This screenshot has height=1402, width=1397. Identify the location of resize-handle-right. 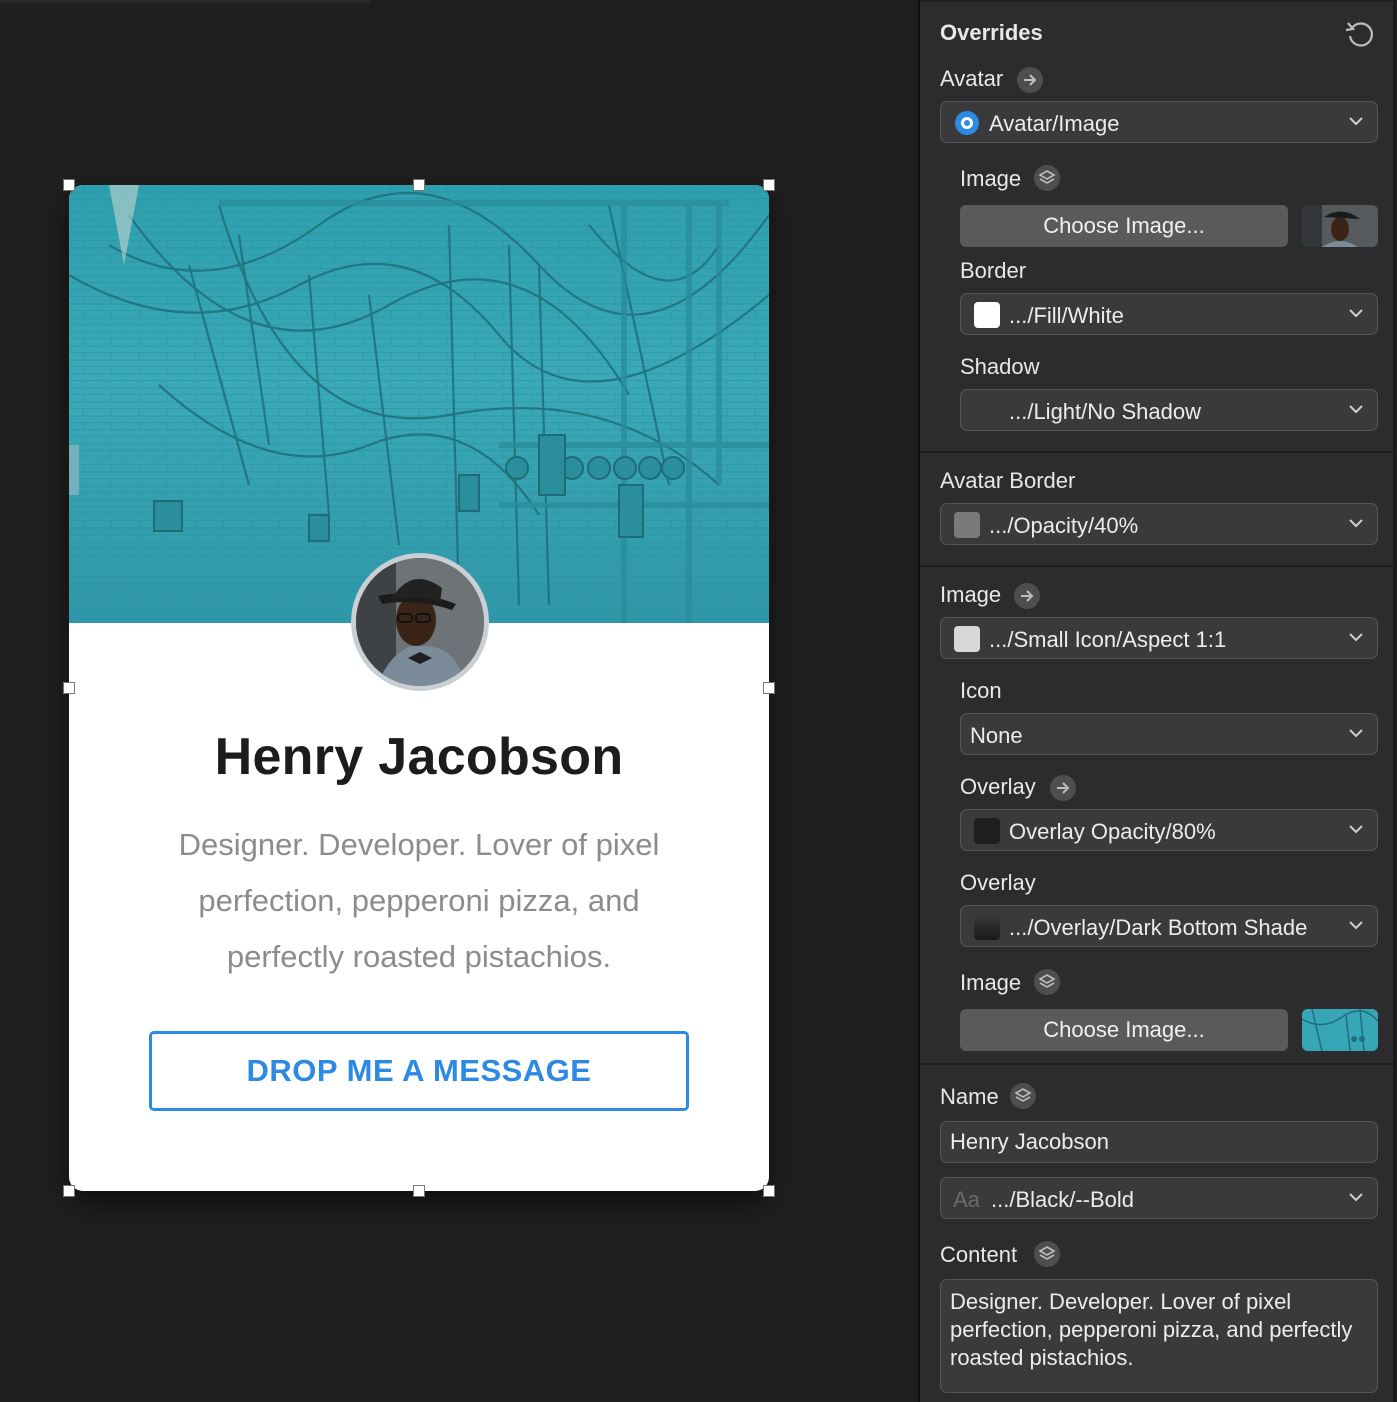
(769, 688).